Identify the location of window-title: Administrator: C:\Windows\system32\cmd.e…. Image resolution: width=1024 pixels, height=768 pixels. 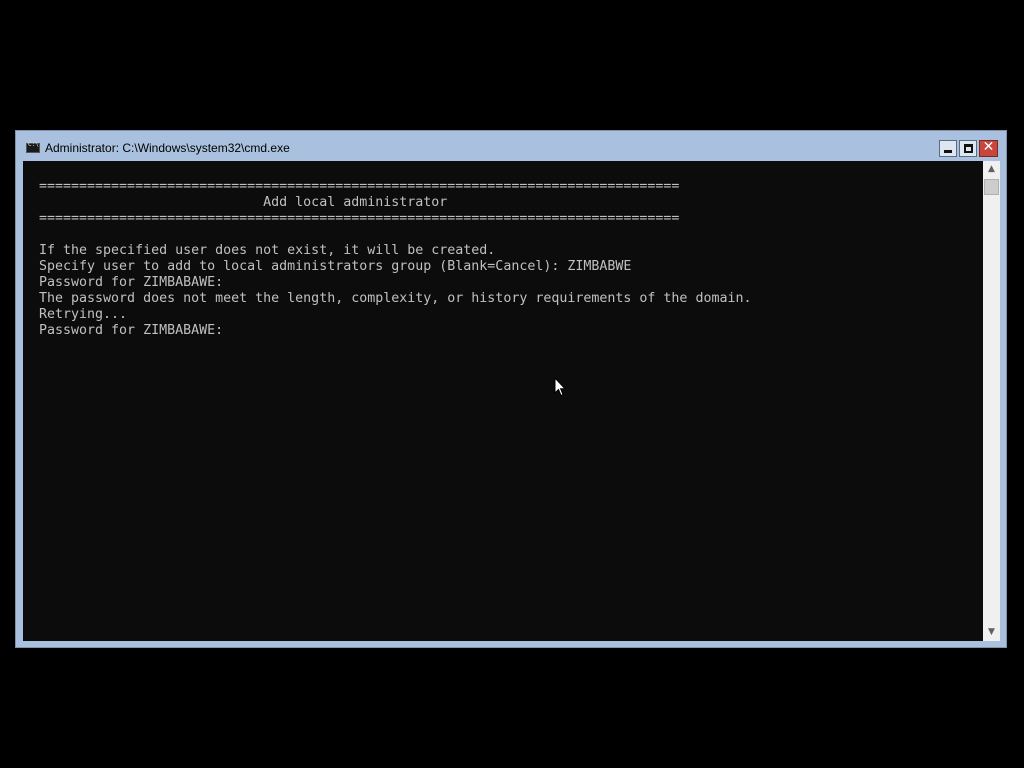
(167, 148).